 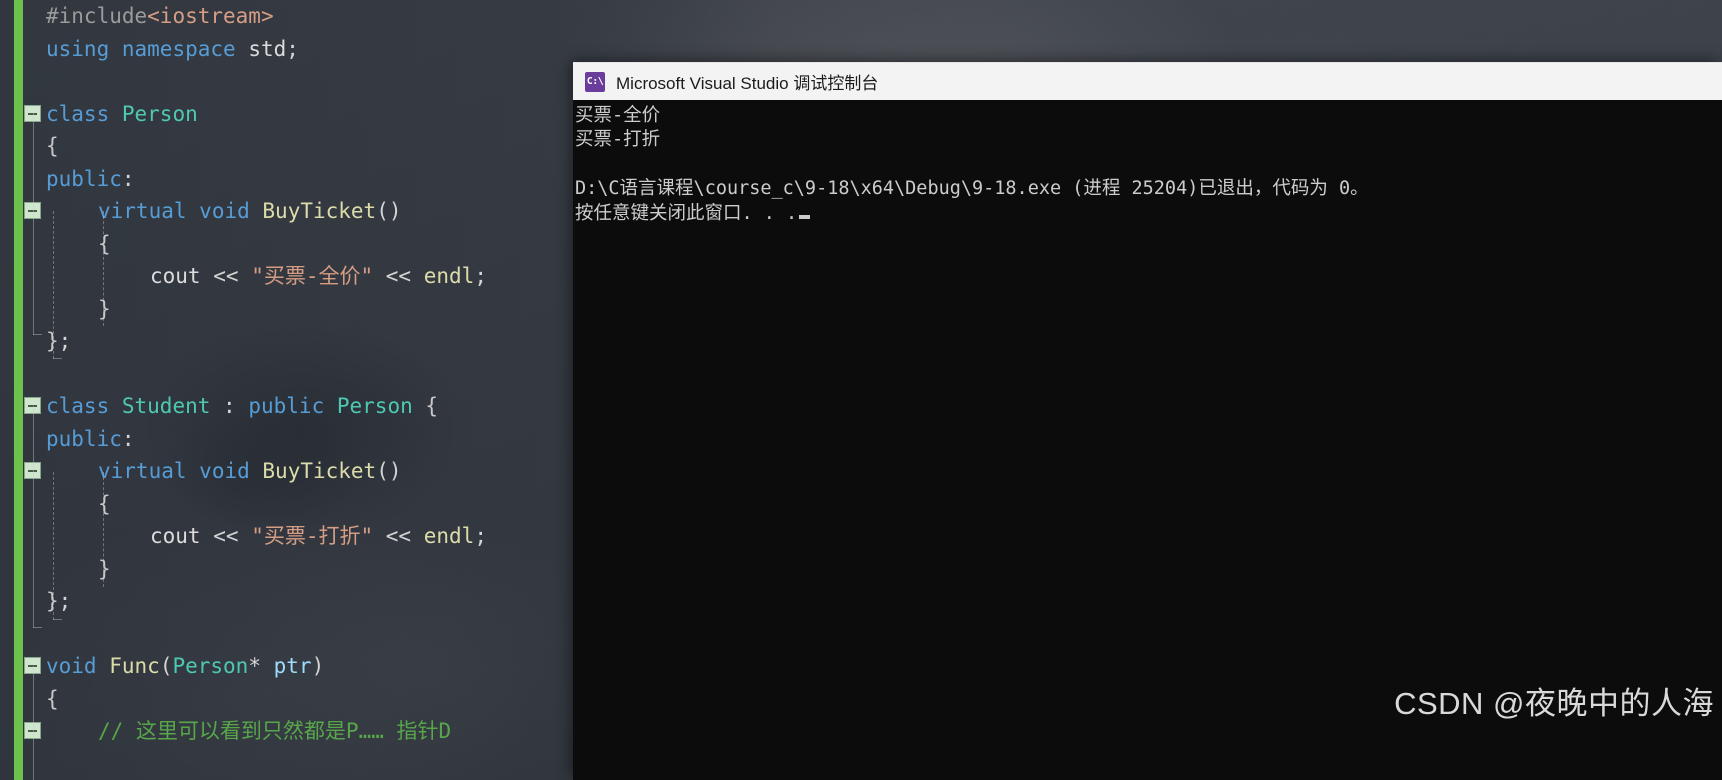 I want to click on code-line: using namespace std;, so click(x=287, y=49).